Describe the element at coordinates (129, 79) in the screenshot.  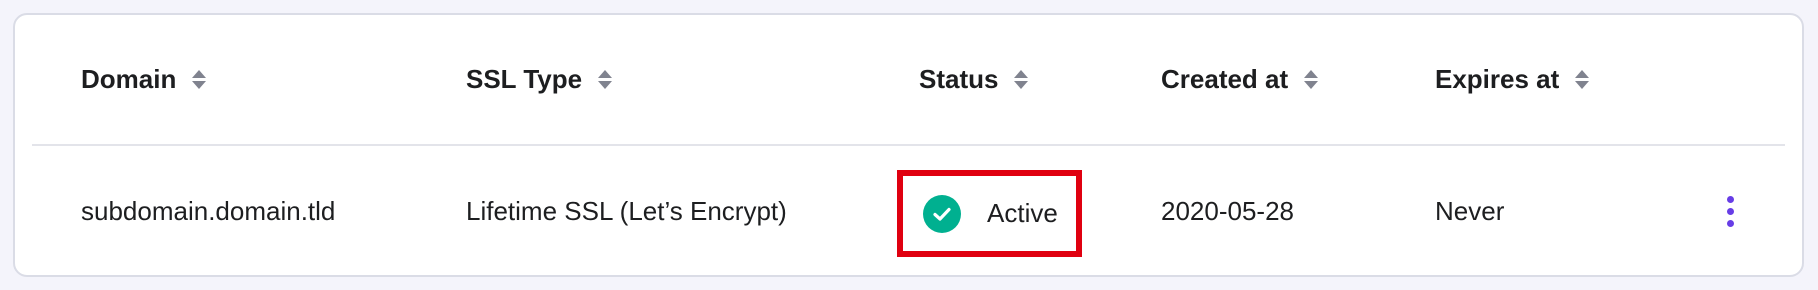
I see `column-header-label: Domain` at that location.